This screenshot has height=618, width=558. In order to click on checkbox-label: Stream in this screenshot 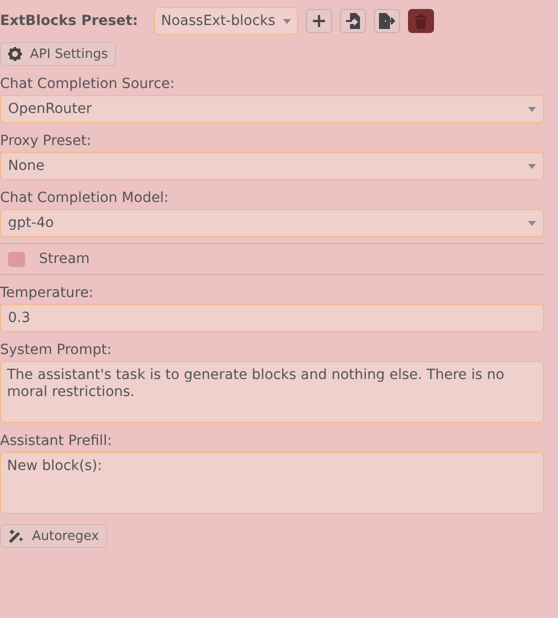, I will do `click(64, 259)`.